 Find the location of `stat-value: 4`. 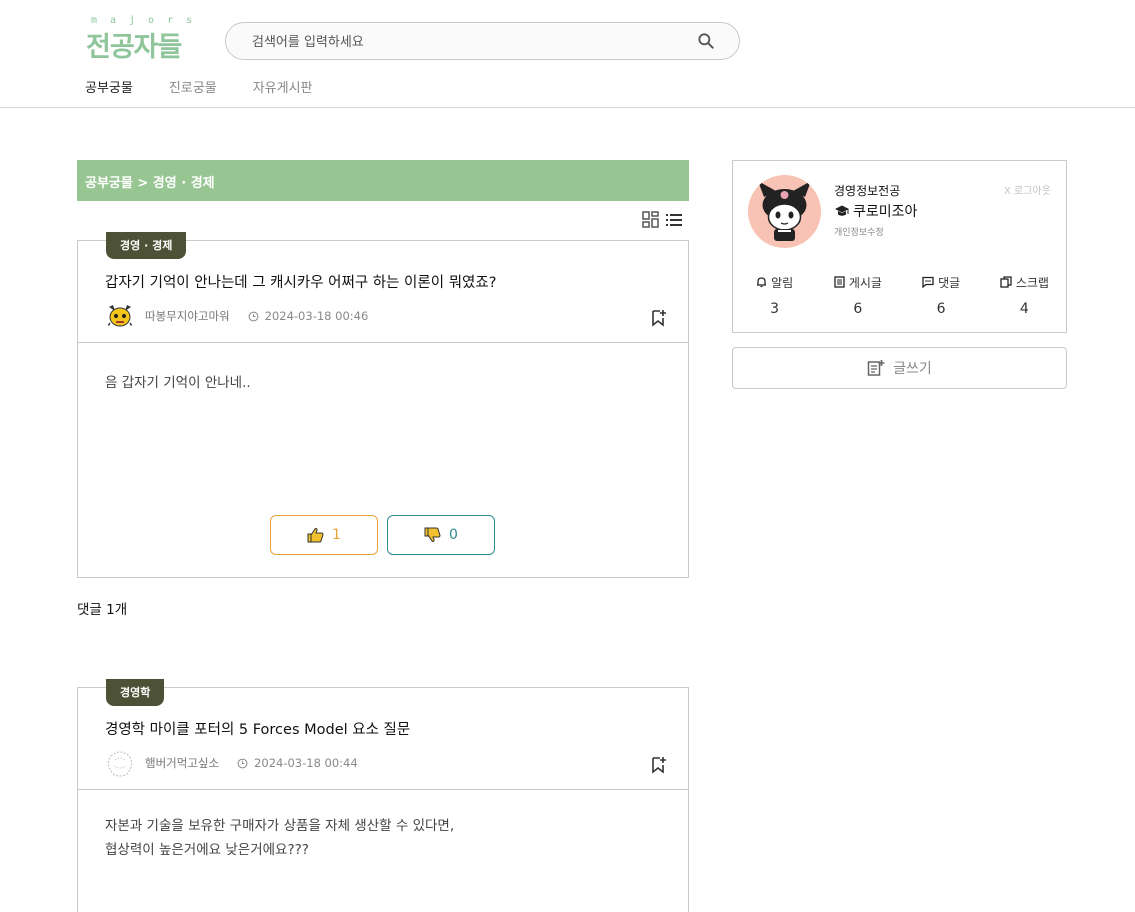

stat-value: 4 is located at coordinates (1024, 309).